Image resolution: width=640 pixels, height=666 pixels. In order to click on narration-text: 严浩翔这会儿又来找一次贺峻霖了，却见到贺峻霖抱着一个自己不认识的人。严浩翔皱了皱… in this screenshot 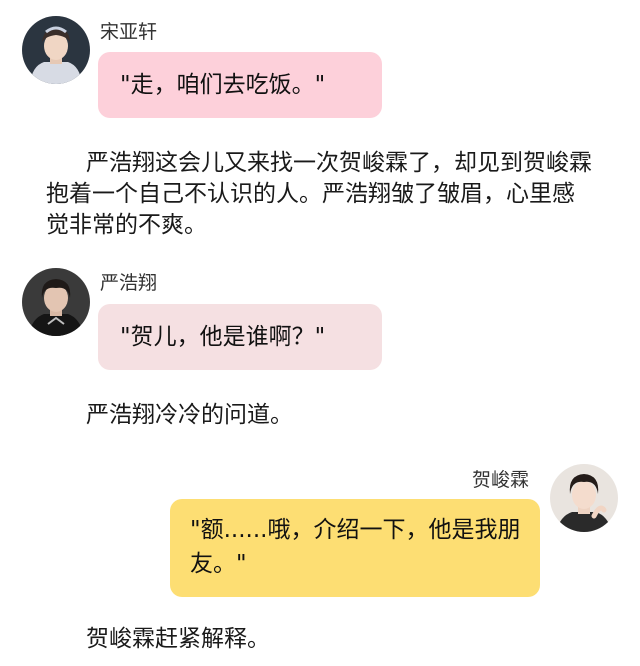, I will do `click(319, 194)`.